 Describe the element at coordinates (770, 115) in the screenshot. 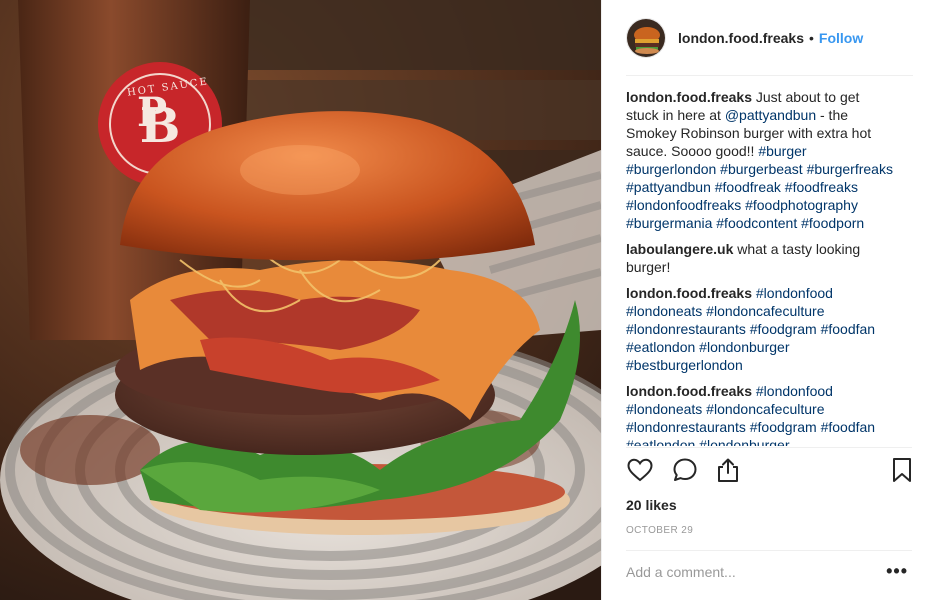

I see `comment-mention-link: @pattyandbun` at that location.